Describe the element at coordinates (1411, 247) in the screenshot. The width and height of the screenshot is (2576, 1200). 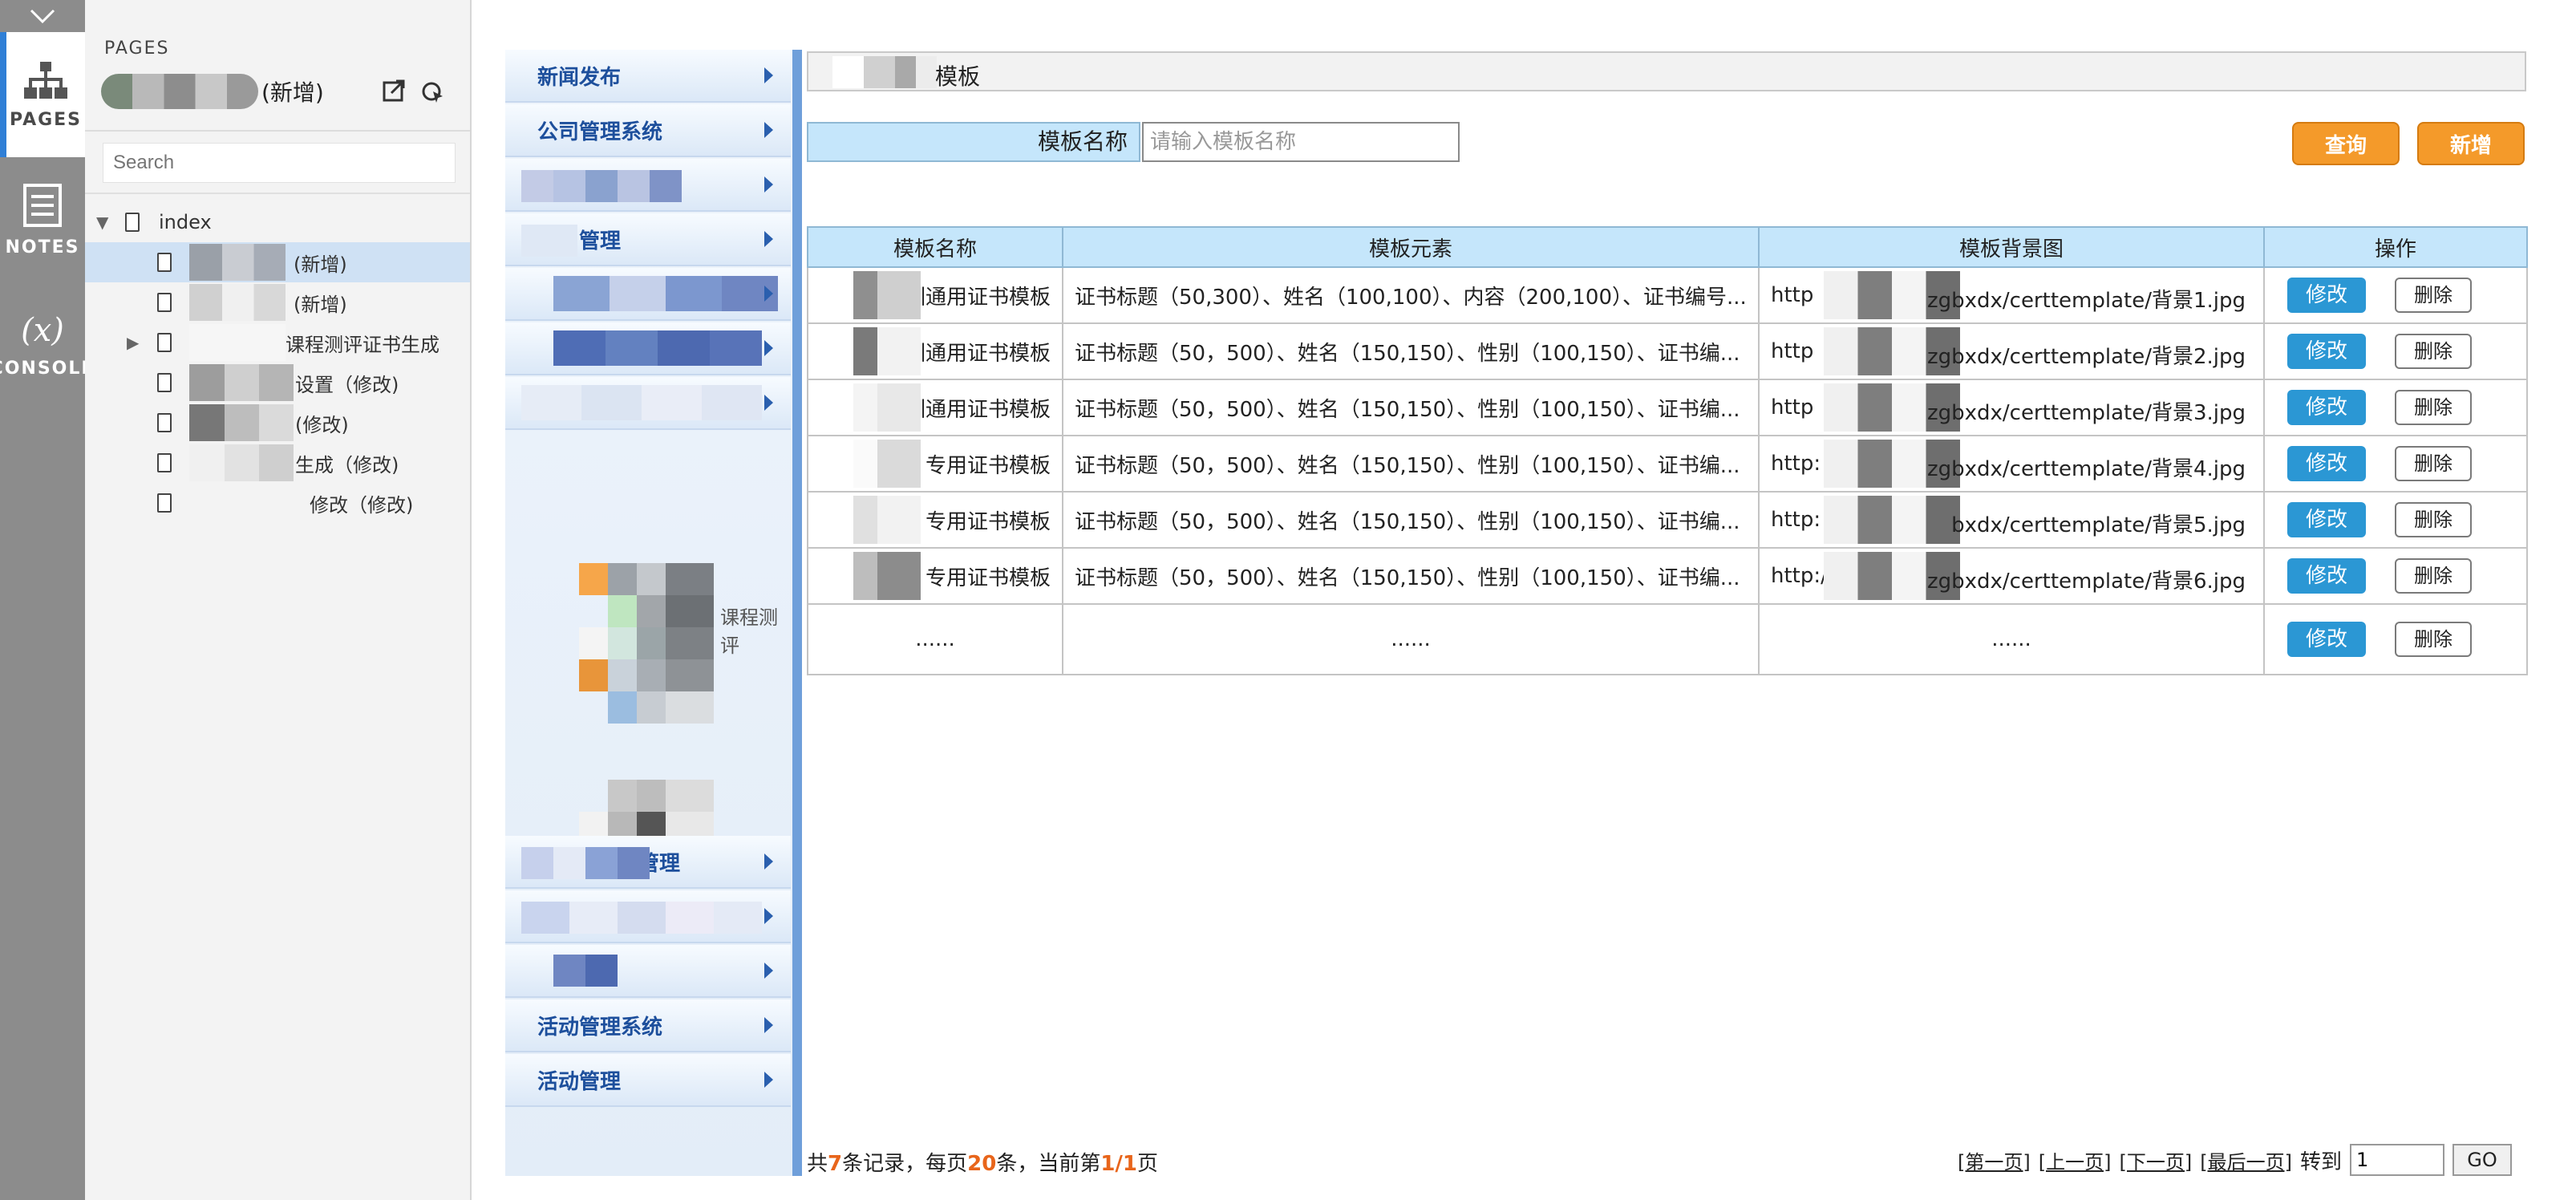
I see `column-header: 模板元素` at that location.